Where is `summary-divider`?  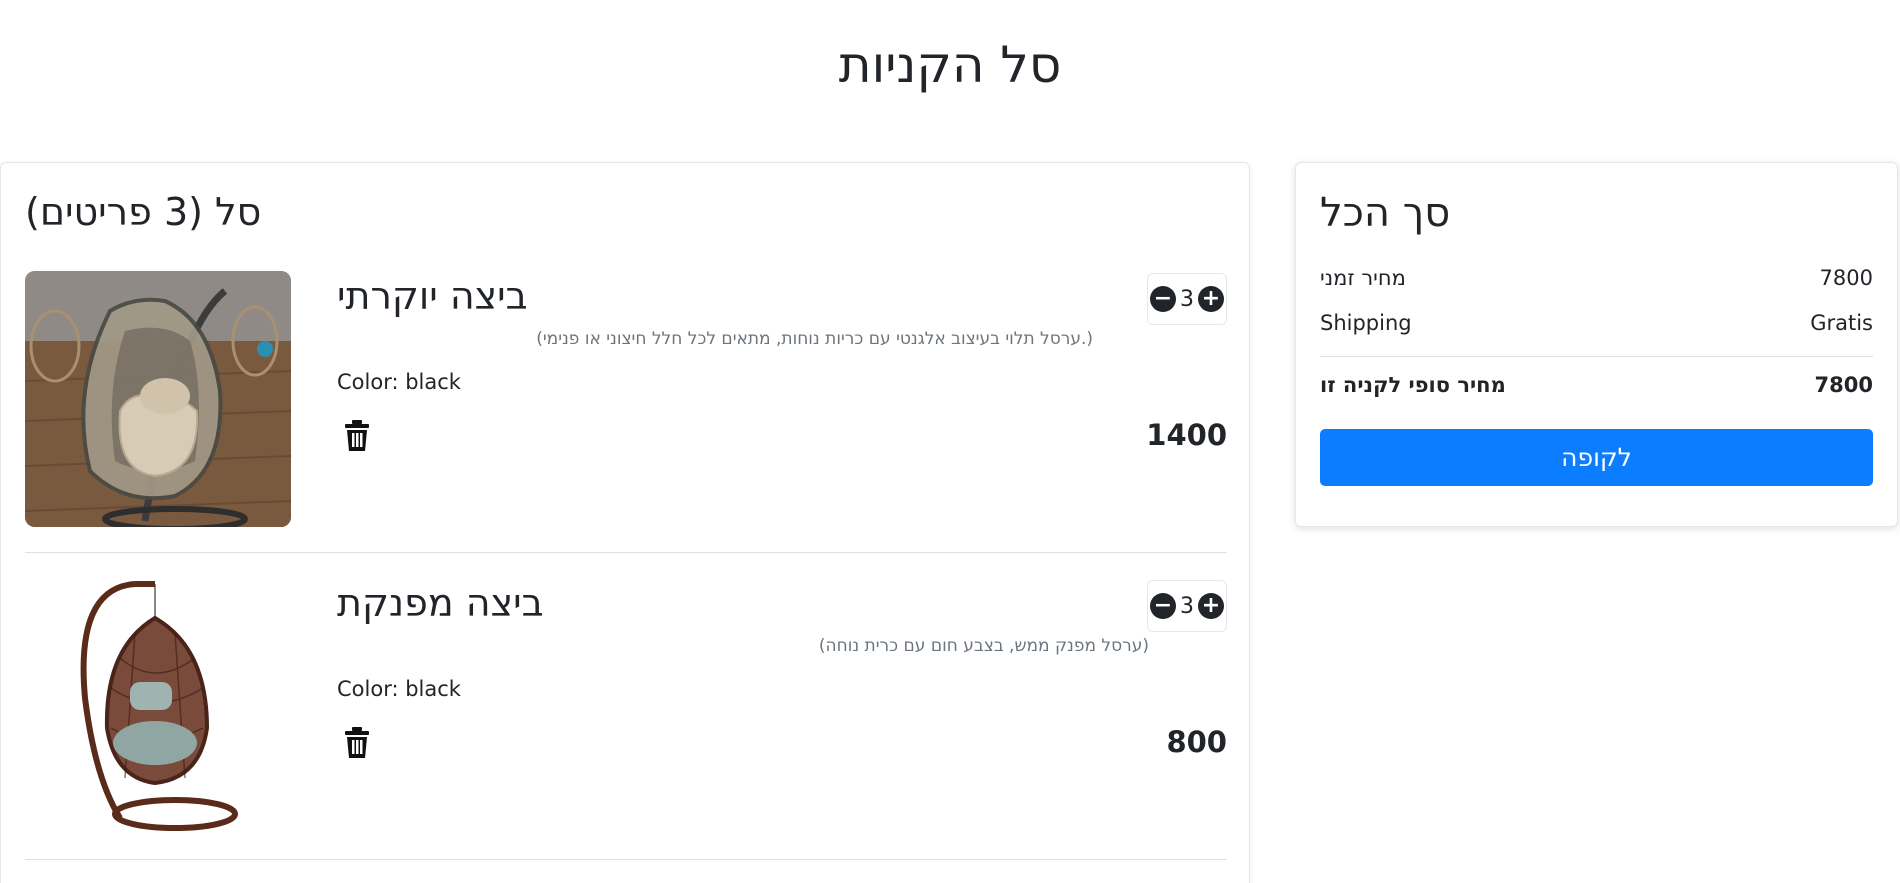
summary-divider is located at coordinates (1596, 356).